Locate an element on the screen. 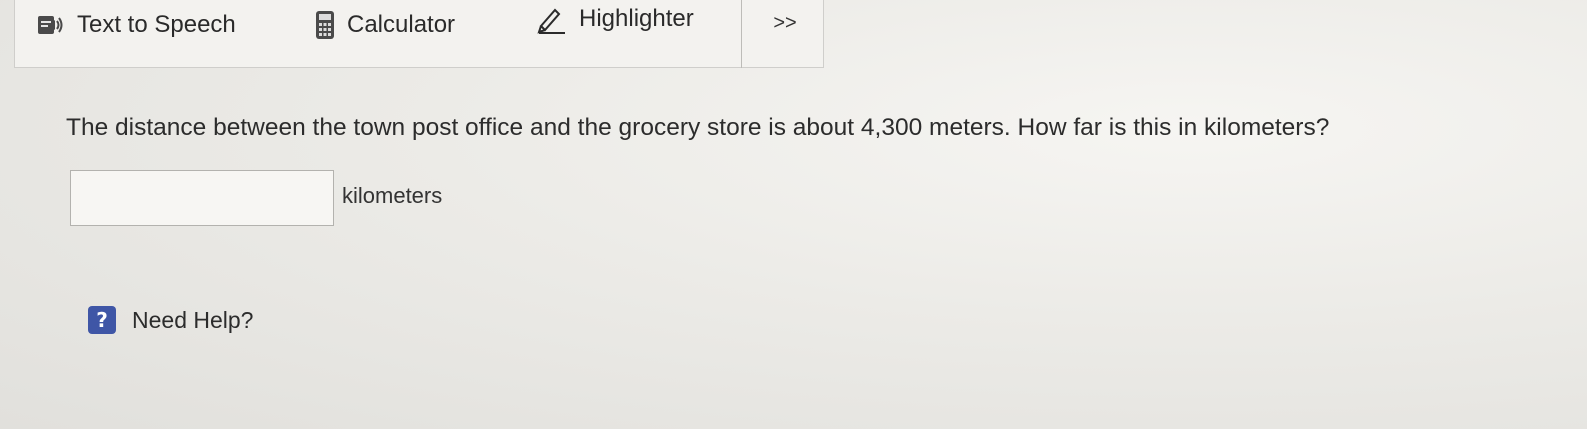  text-to-speech-label: Text to Speech is located at coordinates (156, 24).